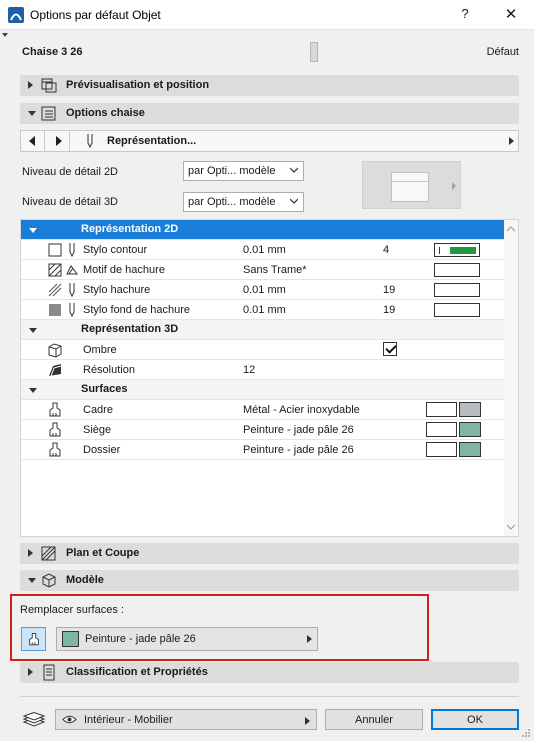 This screenshot has height=741, width=534. I want to click on document-list-icon, so click(49, 672).